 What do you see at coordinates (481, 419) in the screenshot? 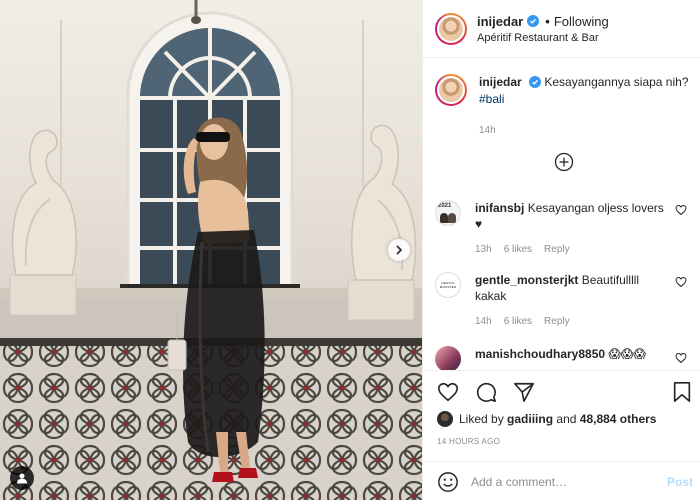
I see `liked-by-prefix: Liked by` at bounding box center [481, 419].